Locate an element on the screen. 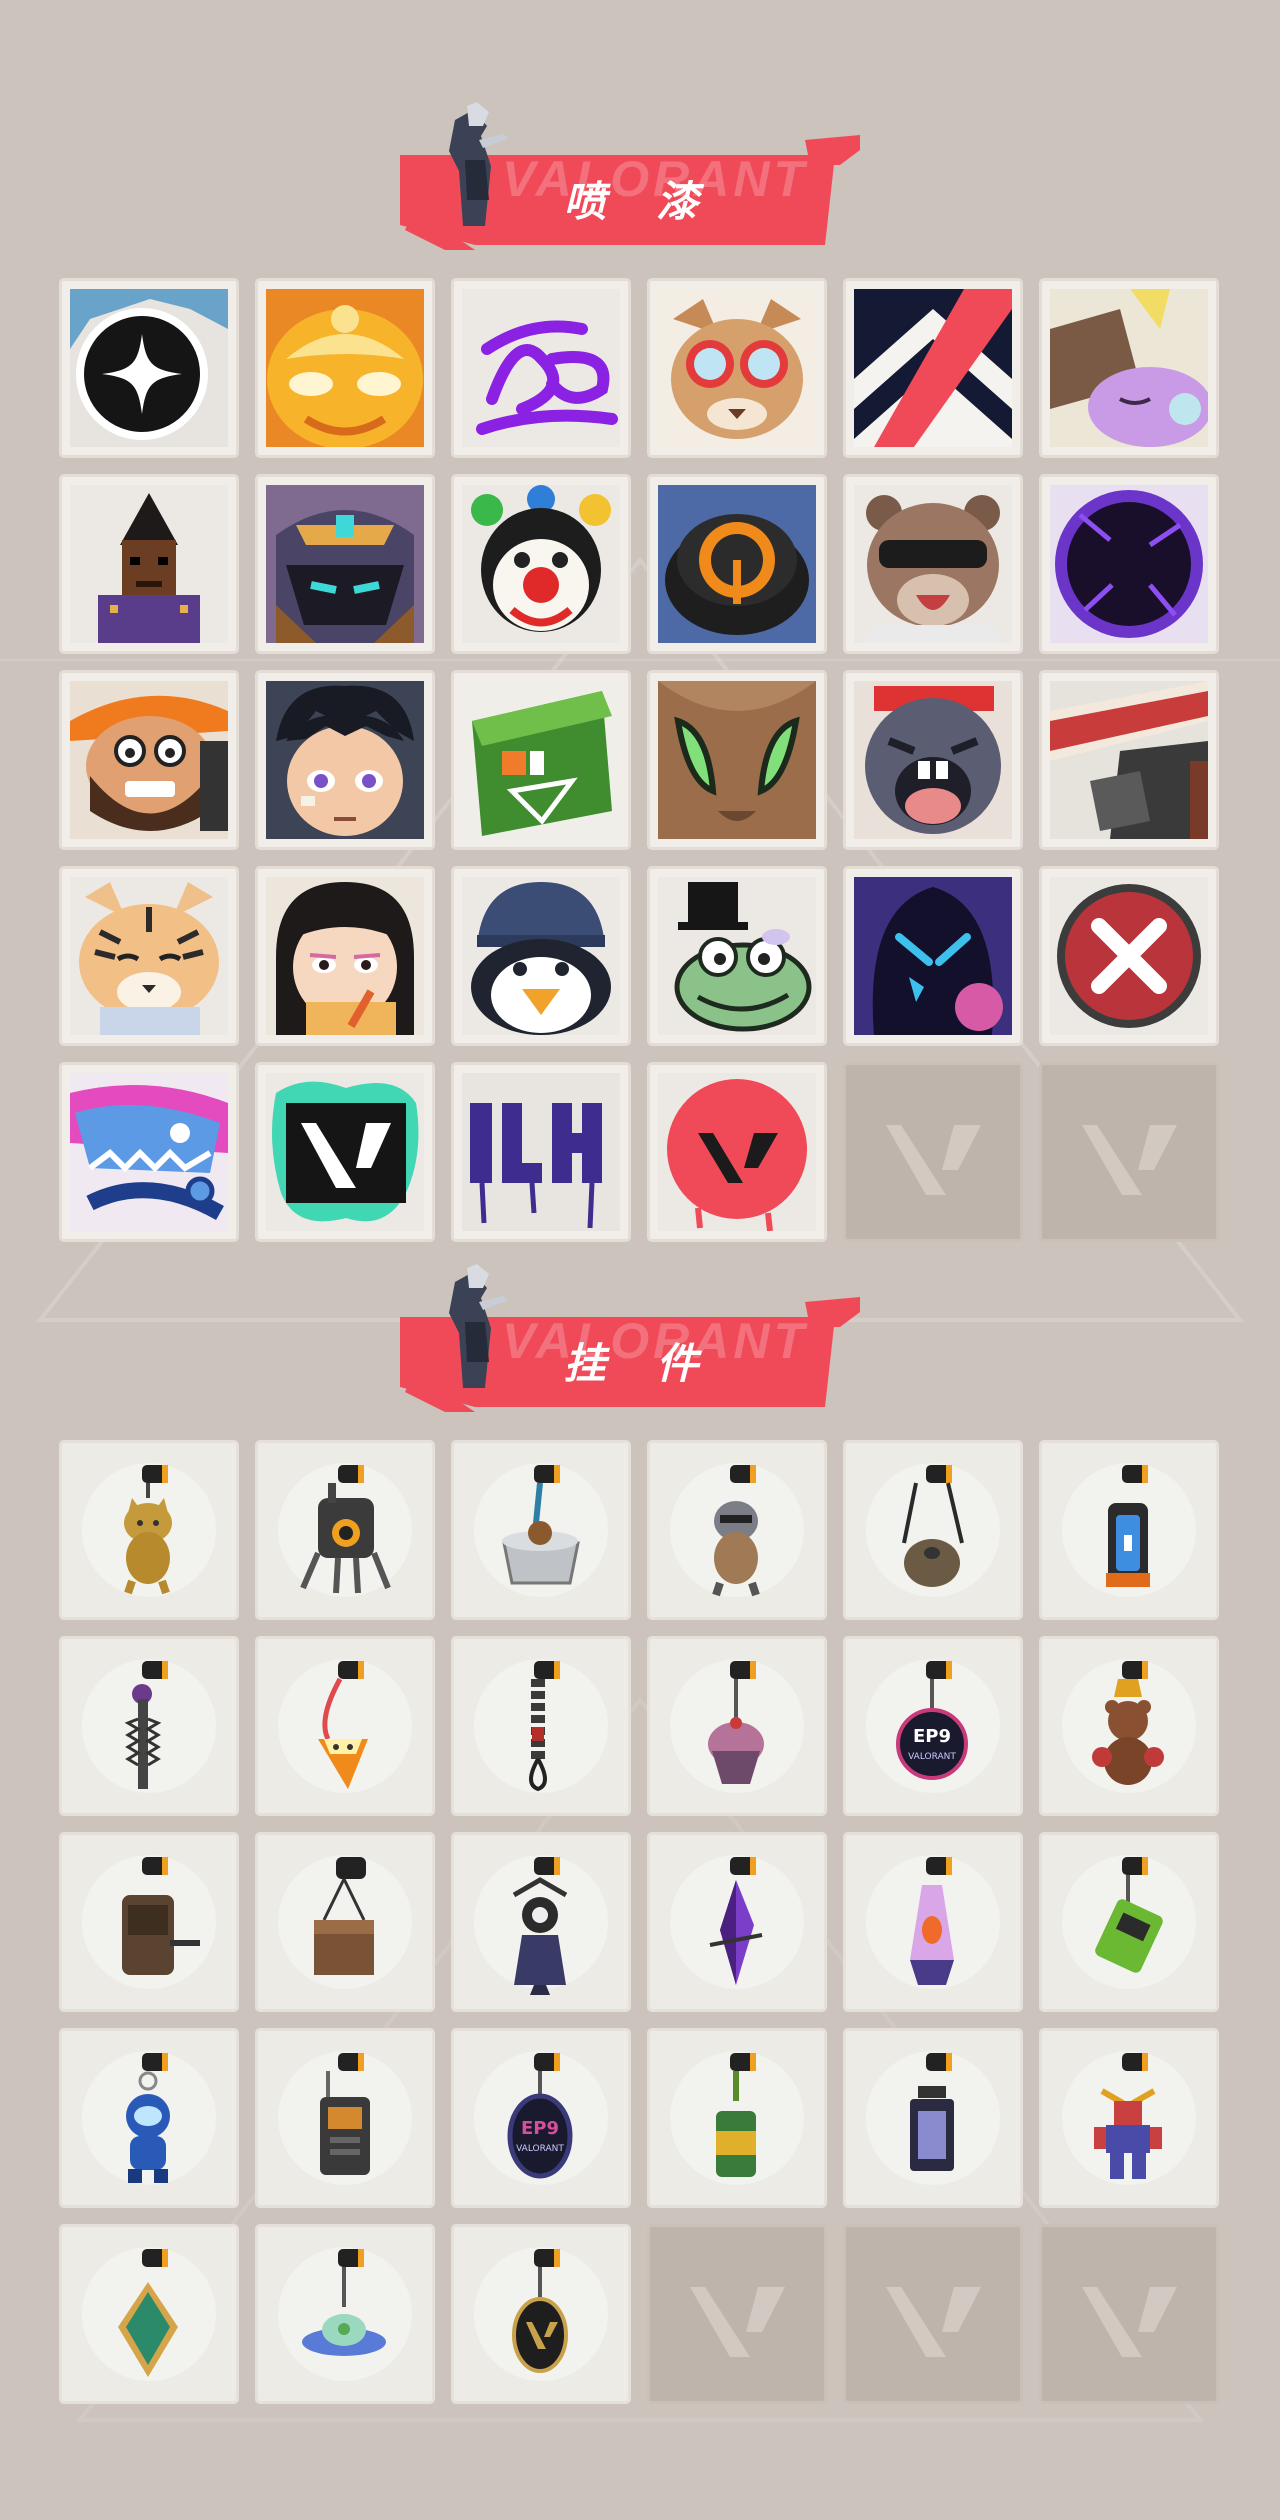  valorant-logo-icon is located at coordinates (1129, 1160).